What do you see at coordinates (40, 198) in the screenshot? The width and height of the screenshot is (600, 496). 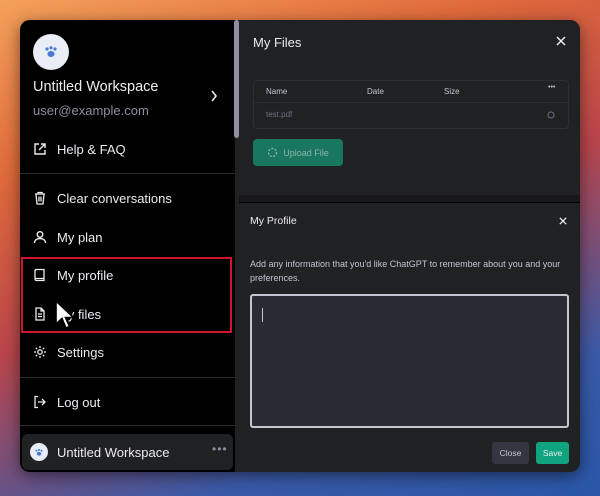 I see `trash-icon` at bounding box center [40, 198].